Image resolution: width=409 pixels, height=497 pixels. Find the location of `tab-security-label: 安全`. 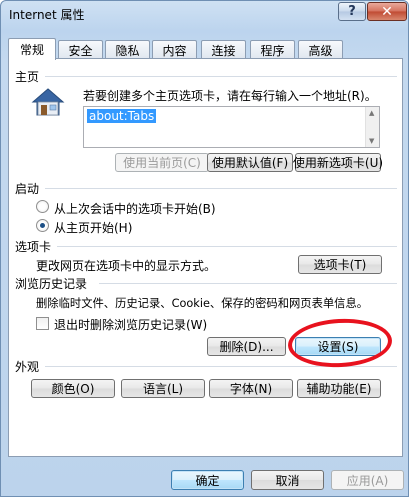

tab-security-label: 安全 is located at coordinates (80, 50).